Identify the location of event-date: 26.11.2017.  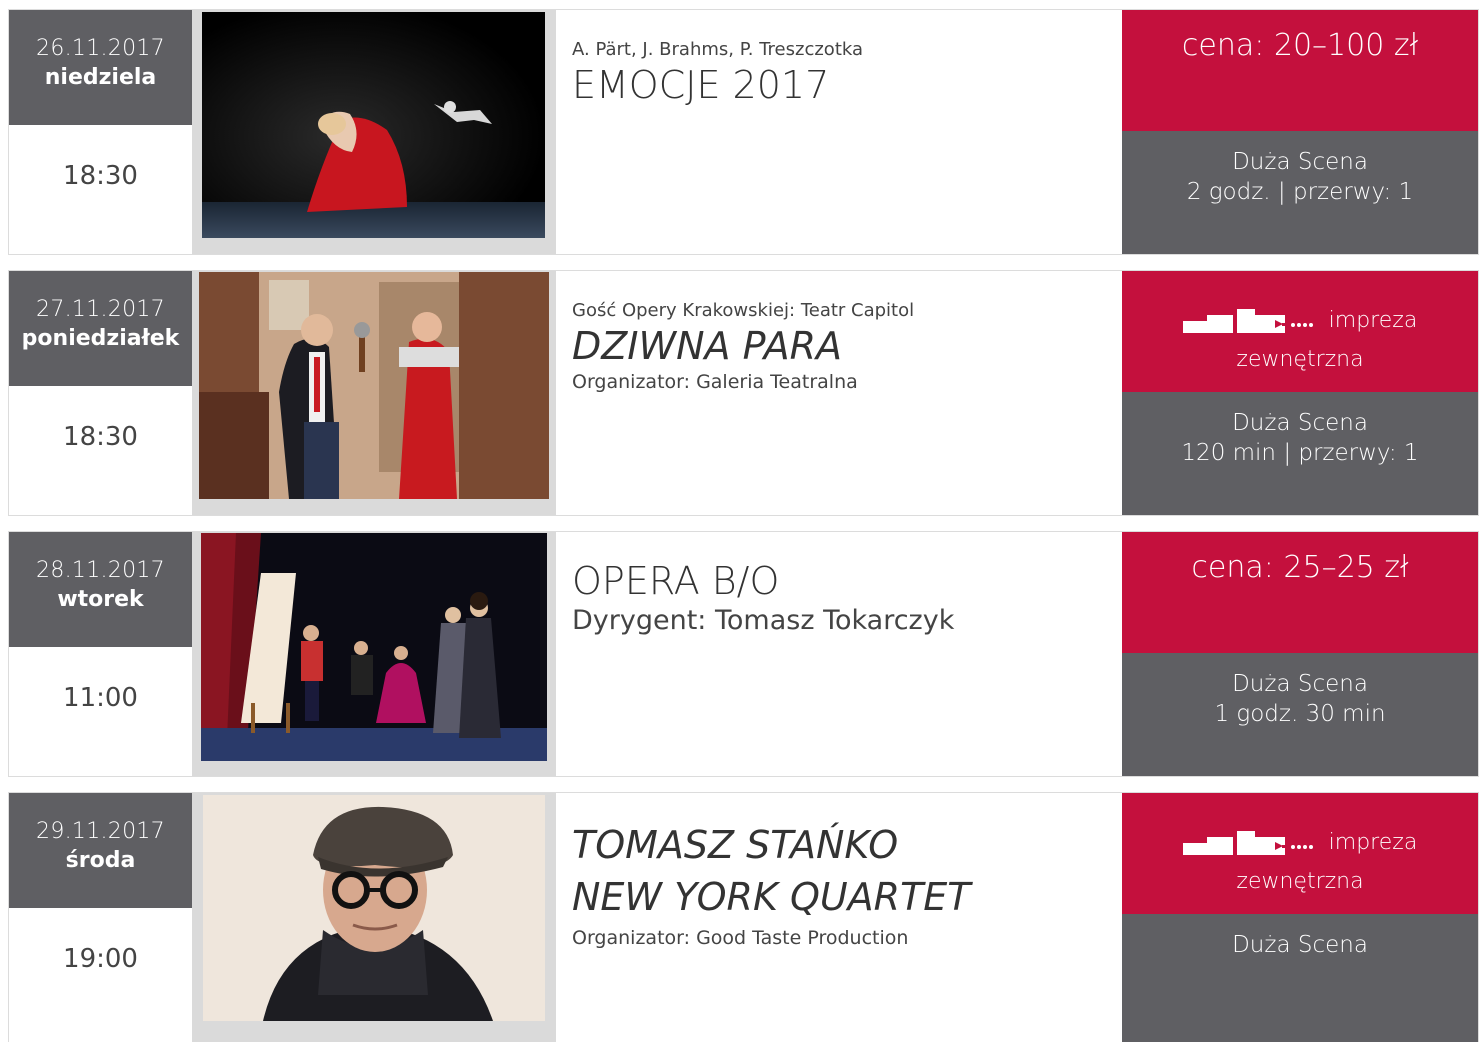
(100, 48).